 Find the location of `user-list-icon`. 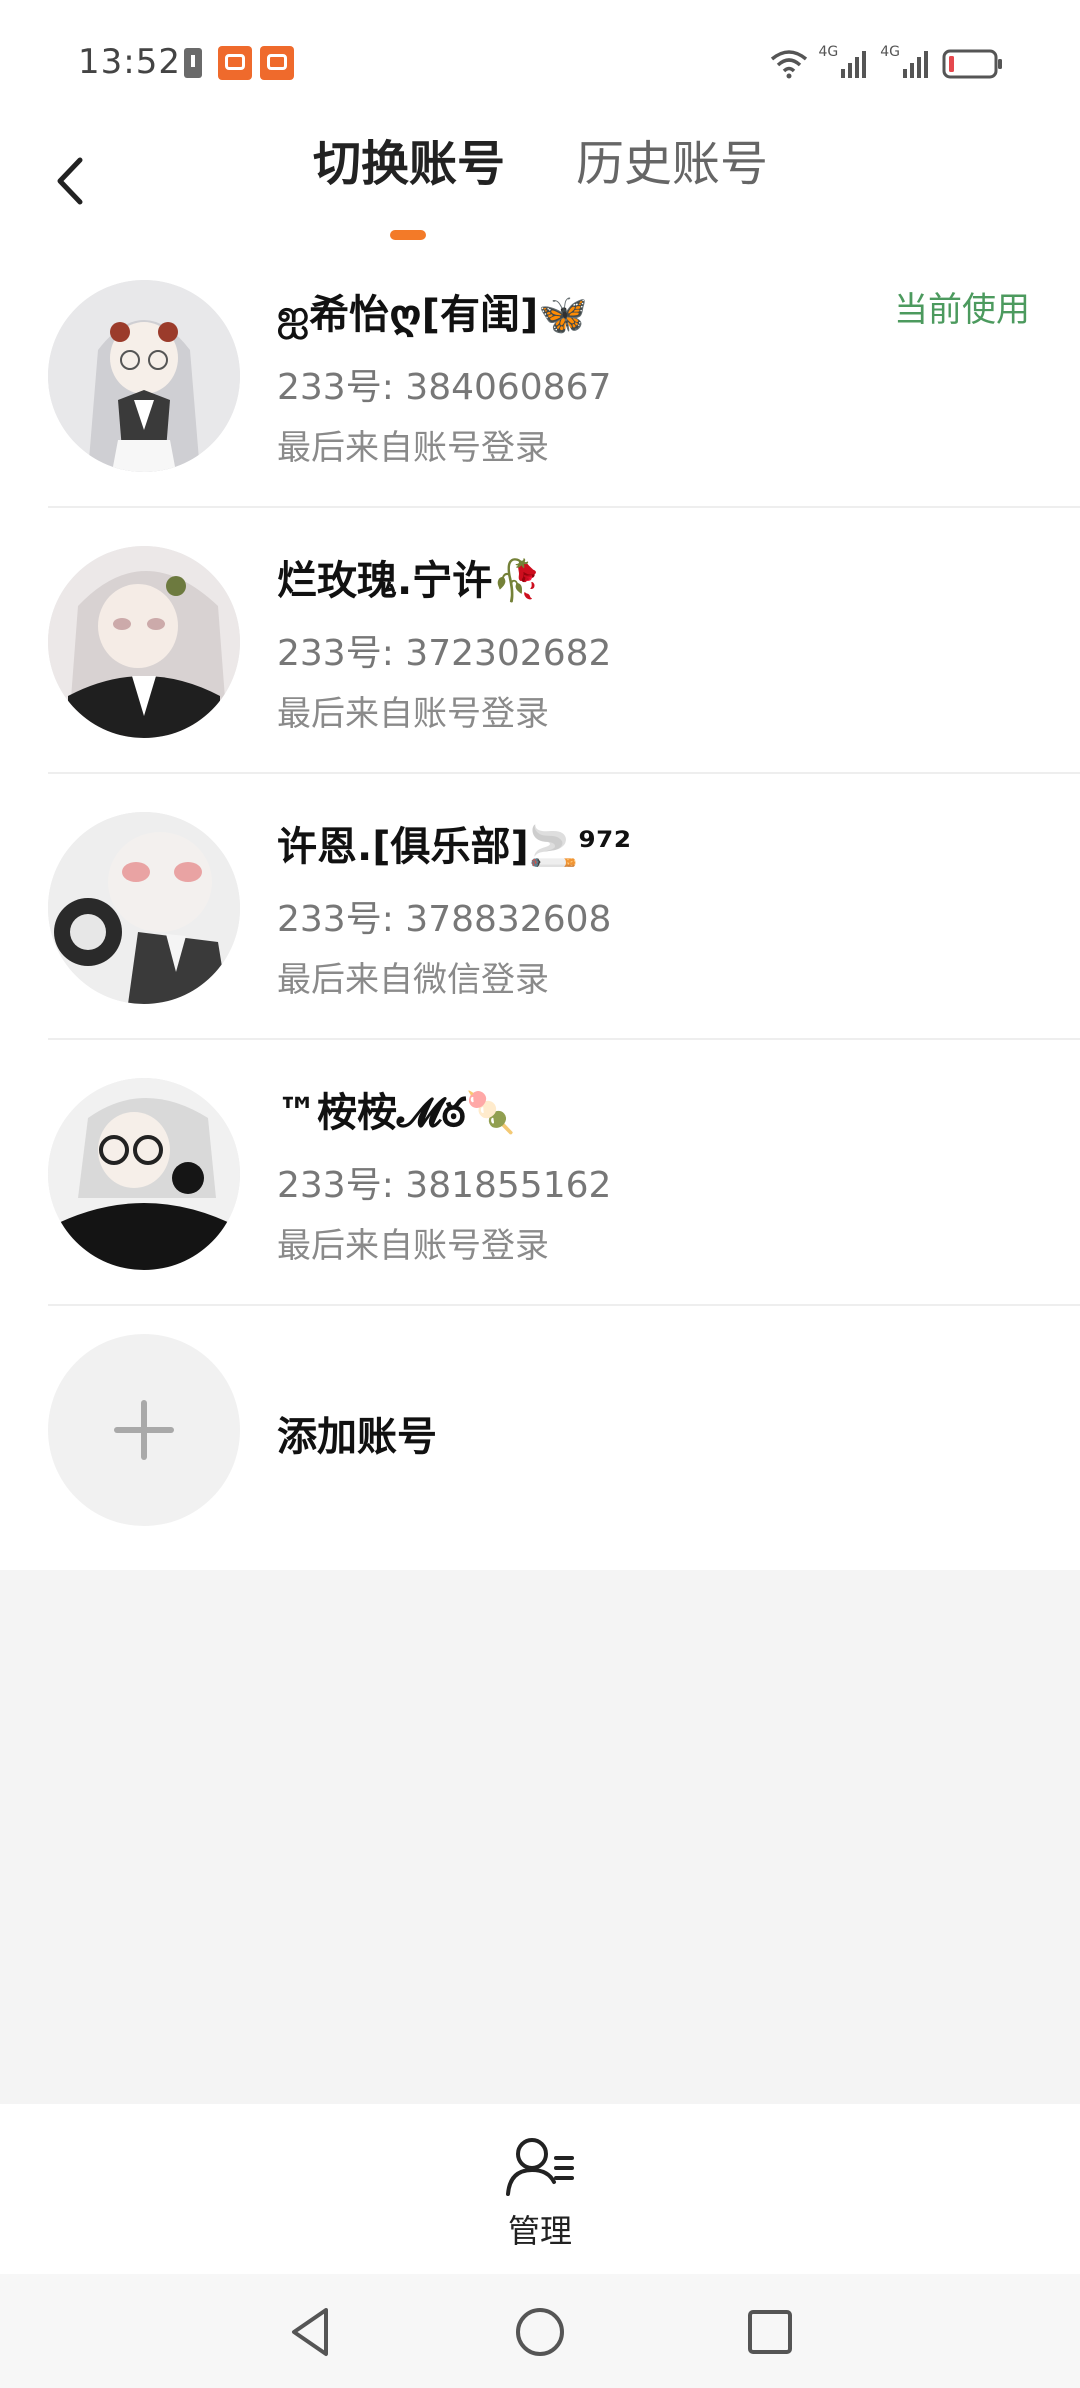

user-list-icon is located at coordinates (540, 2167).